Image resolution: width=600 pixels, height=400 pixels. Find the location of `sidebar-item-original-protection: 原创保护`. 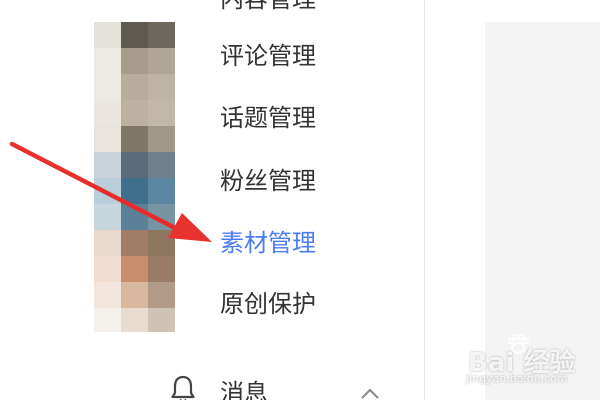

sidebar-item-original-protection: 原创保护 is located at coordinates (268, 304).